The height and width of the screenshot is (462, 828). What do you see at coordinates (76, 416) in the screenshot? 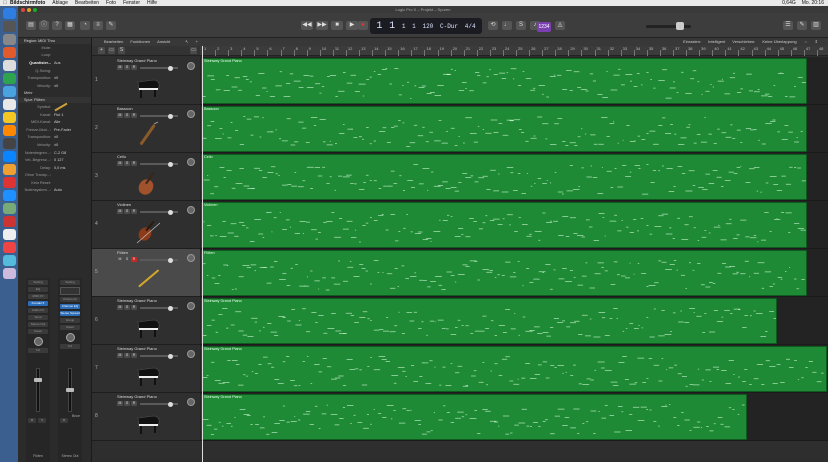
I see `output-bounce-button: Bnce` at bounding box center [76, 416].